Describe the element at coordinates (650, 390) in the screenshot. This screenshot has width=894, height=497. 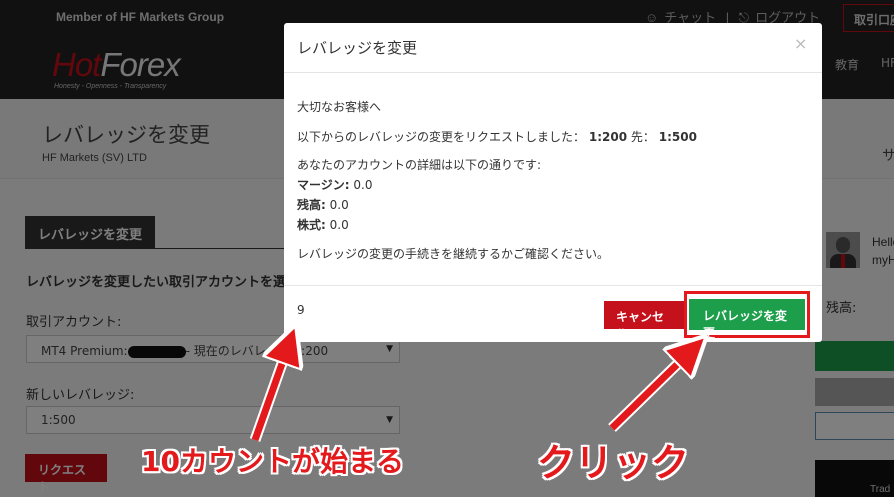
I see `click-arrow` at that location.